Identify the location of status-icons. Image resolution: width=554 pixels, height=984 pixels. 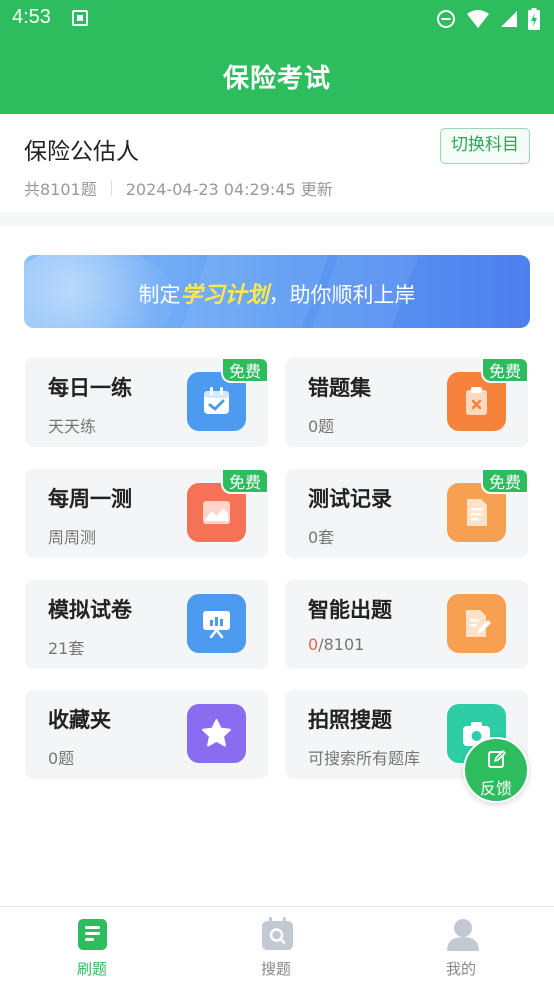
(488, 19).